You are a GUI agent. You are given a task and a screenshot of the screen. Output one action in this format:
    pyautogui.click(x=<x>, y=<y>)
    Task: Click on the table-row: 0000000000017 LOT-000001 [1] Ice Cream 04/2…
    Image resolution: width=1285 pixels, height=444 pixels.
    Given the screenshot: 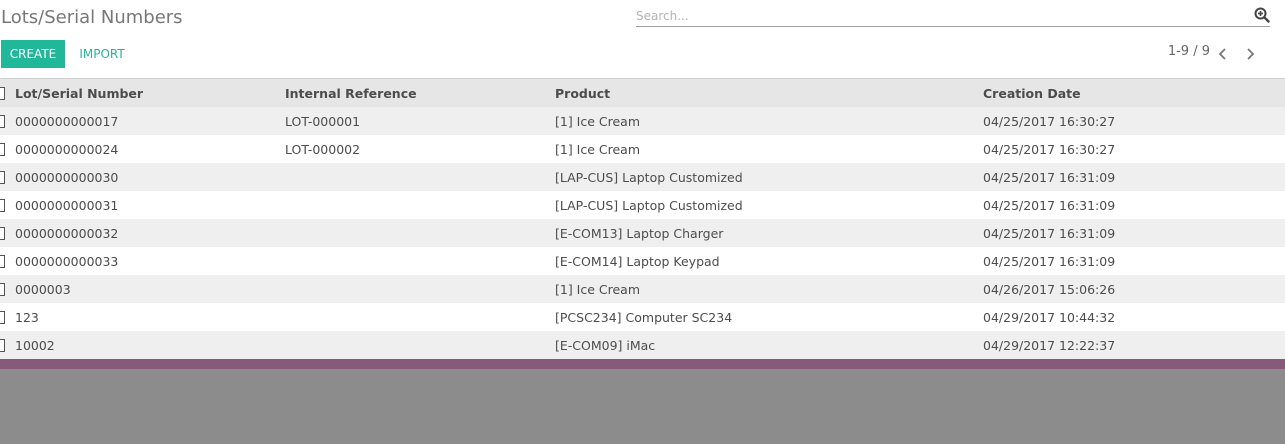 What is the action you would take?
    pyautogui.click(x=642, y=121)
    